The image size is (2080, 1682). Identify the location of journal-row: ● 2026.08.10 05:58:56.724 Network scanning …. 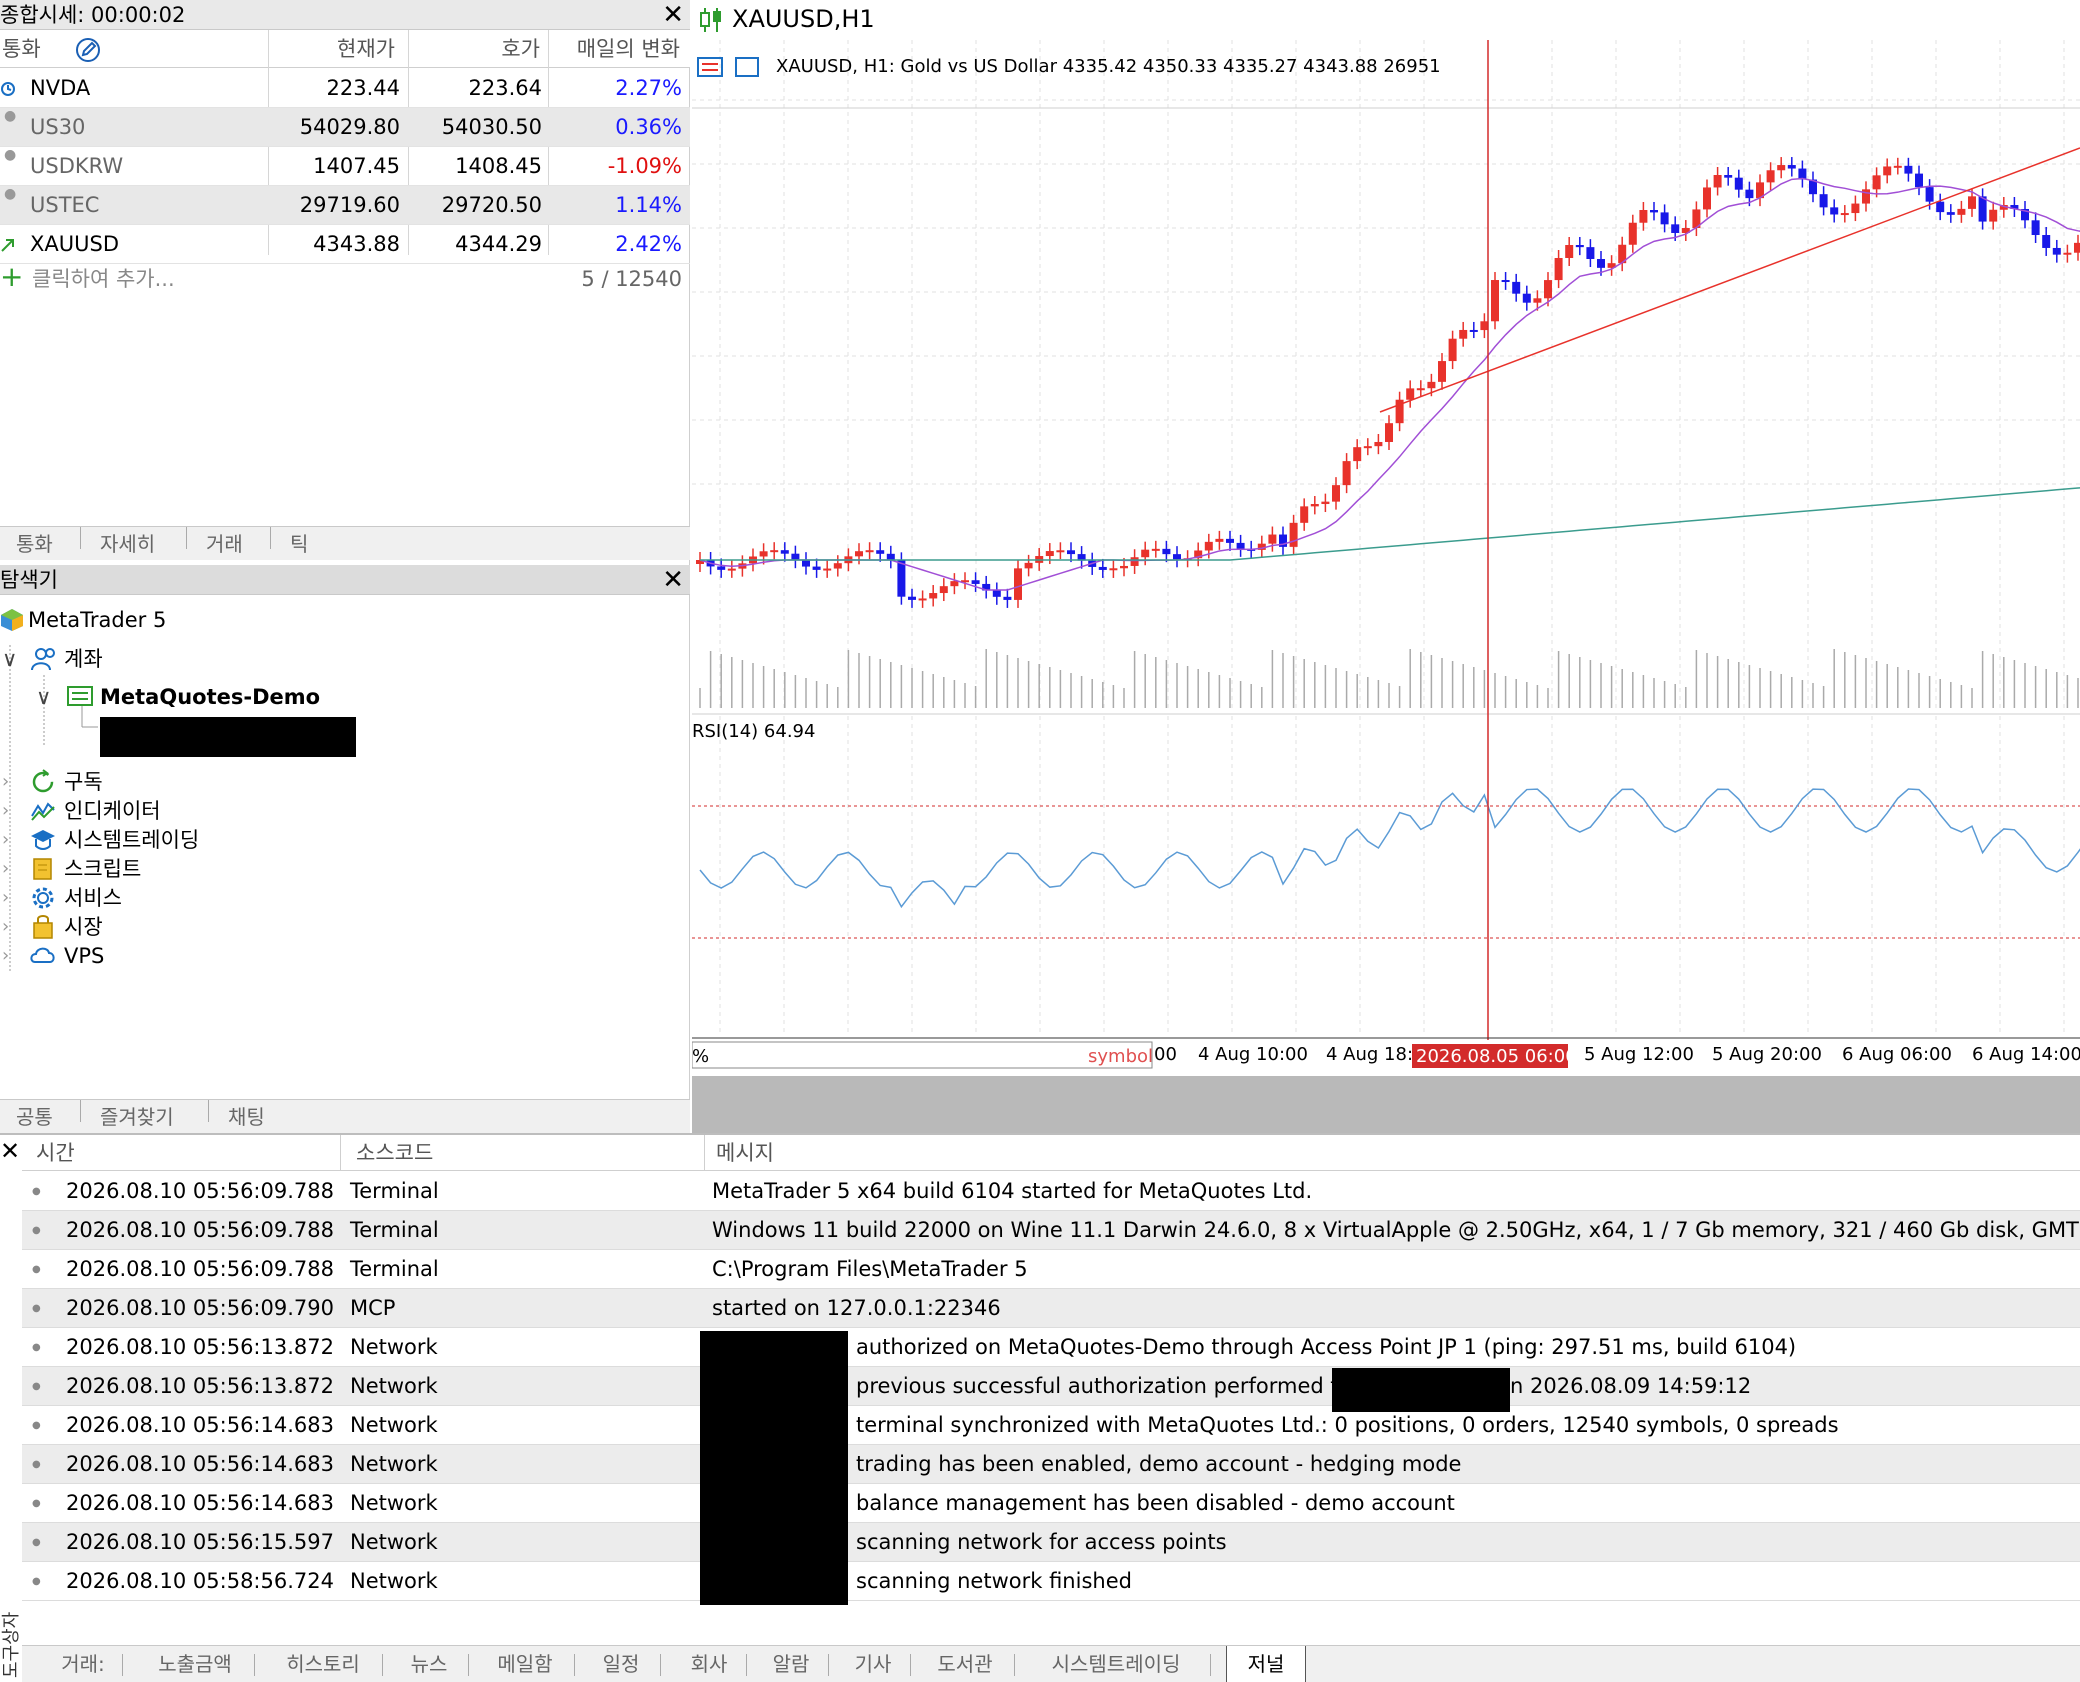
(1051, 1581).